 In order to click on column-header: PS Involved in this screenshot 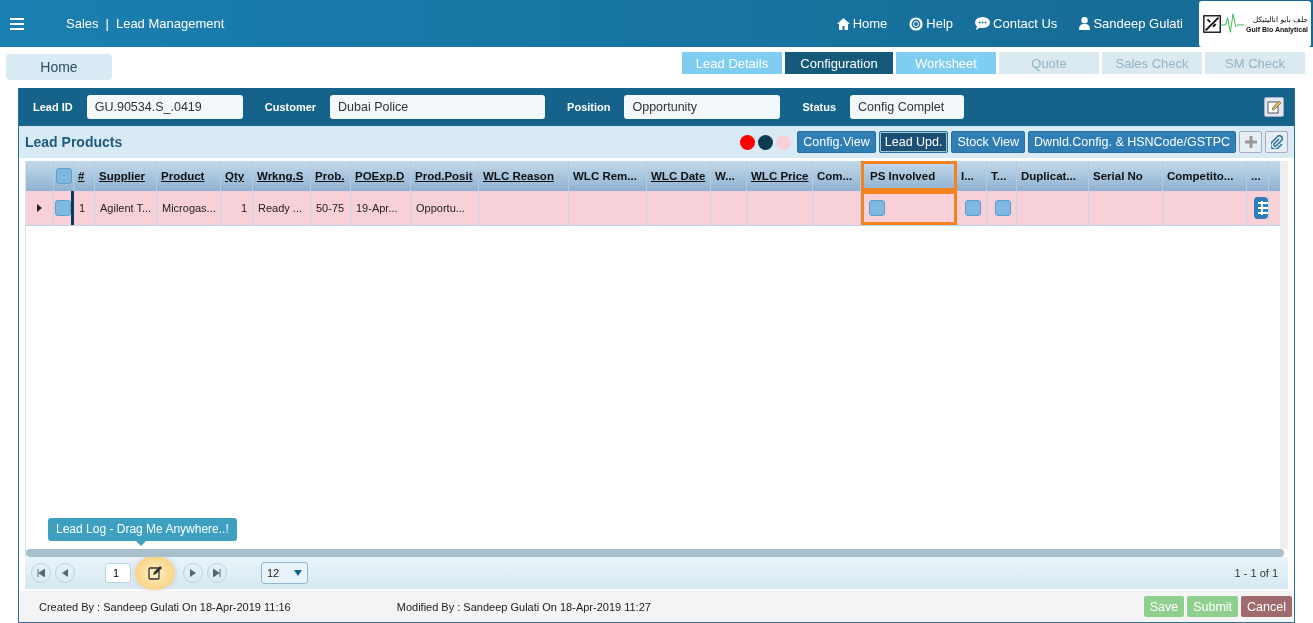, I will do `click(909, 176)`.